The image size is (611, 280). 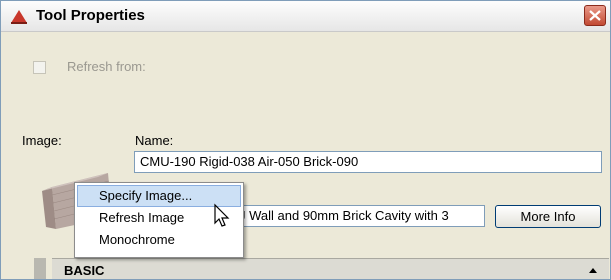 I want to click on refresh-label: Refresh from:, so click(x=106, y=66).